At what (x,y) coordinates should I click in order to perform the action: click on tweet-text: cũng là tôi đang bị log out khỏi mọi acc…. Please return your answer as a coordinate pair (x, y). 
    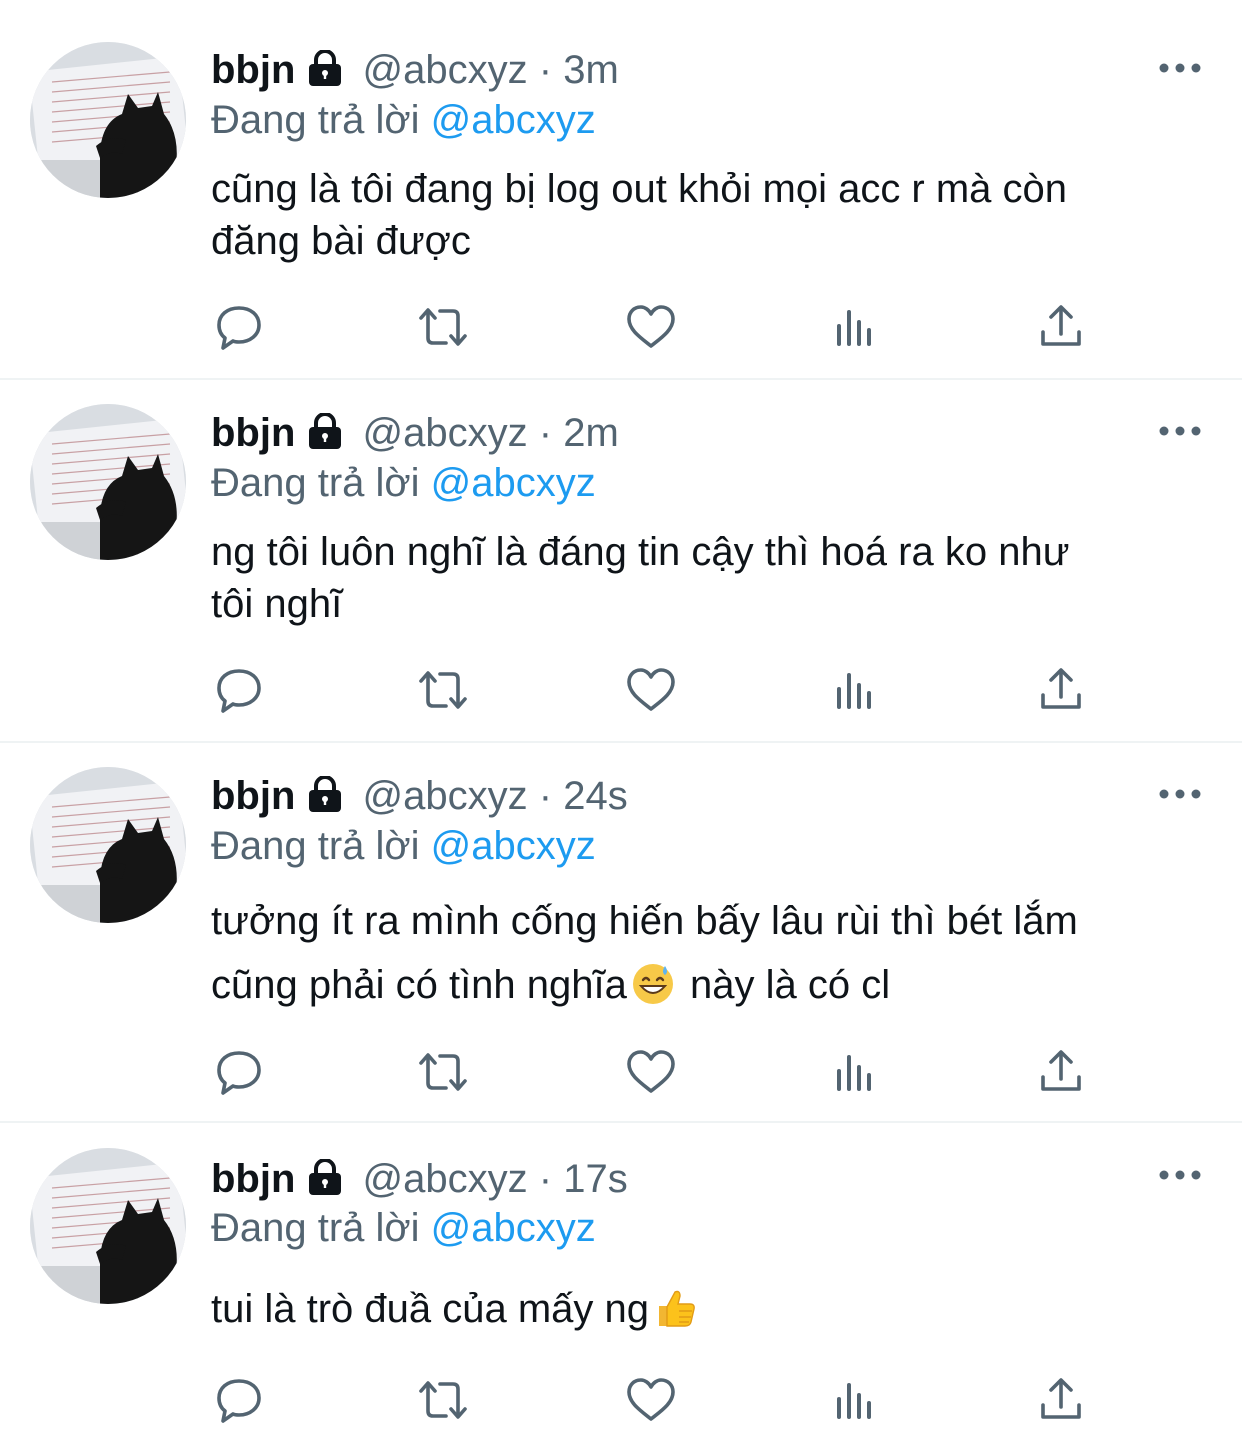
    Looking at the image, I should click on (706, 215).